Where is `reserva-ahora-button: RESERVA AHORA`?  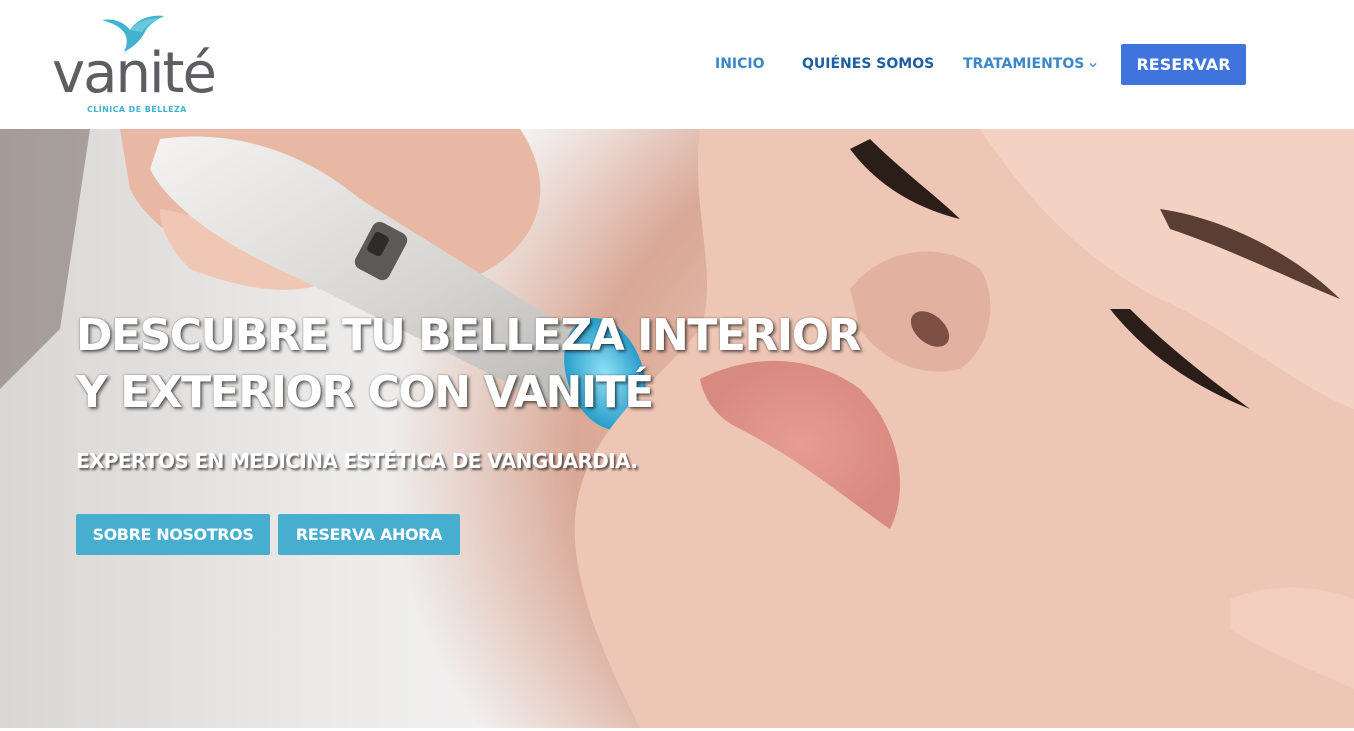
reserva-ahora-button: RESERVA AHORA is located at coordinates (369, 534).